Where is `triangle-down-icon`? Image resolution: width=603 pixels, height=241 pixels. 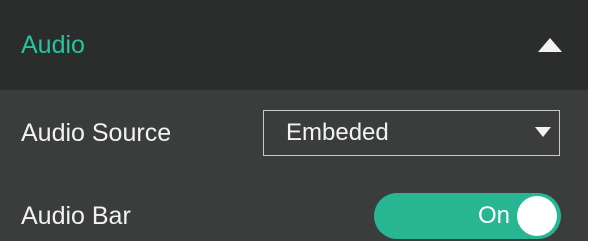 triangle-down-icon is located at coordinates (543, 132).